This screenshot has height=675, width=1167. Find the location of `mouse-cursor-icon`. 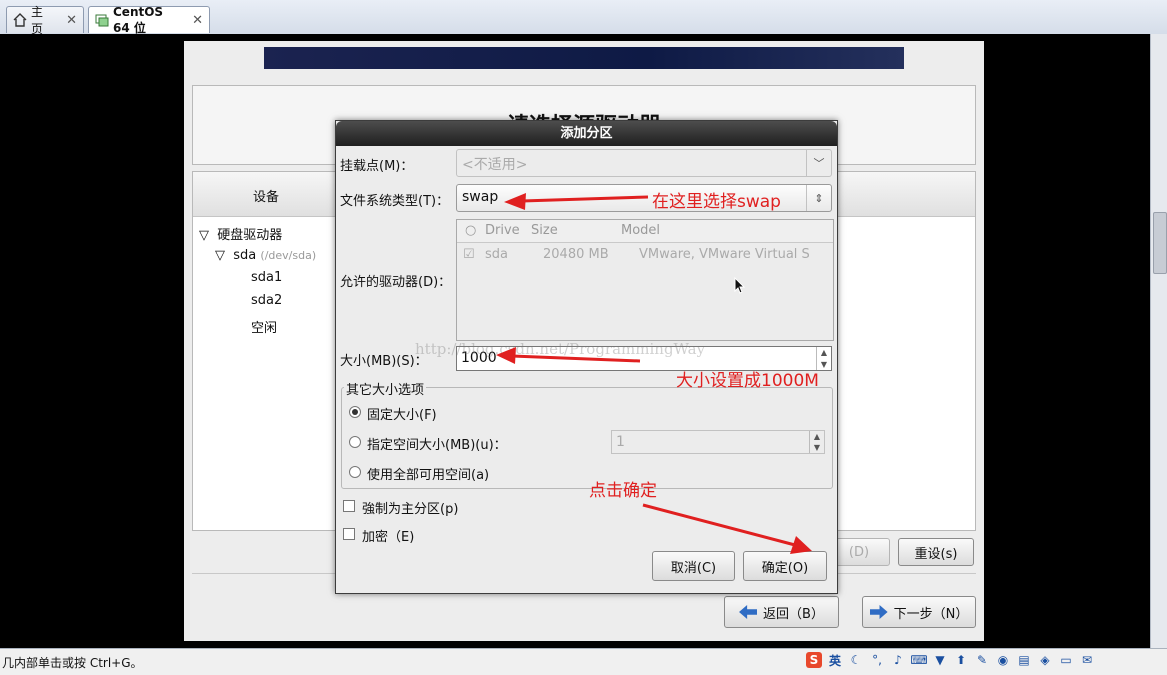

mouse-cursor-icon is located at coordinates (740, 285).